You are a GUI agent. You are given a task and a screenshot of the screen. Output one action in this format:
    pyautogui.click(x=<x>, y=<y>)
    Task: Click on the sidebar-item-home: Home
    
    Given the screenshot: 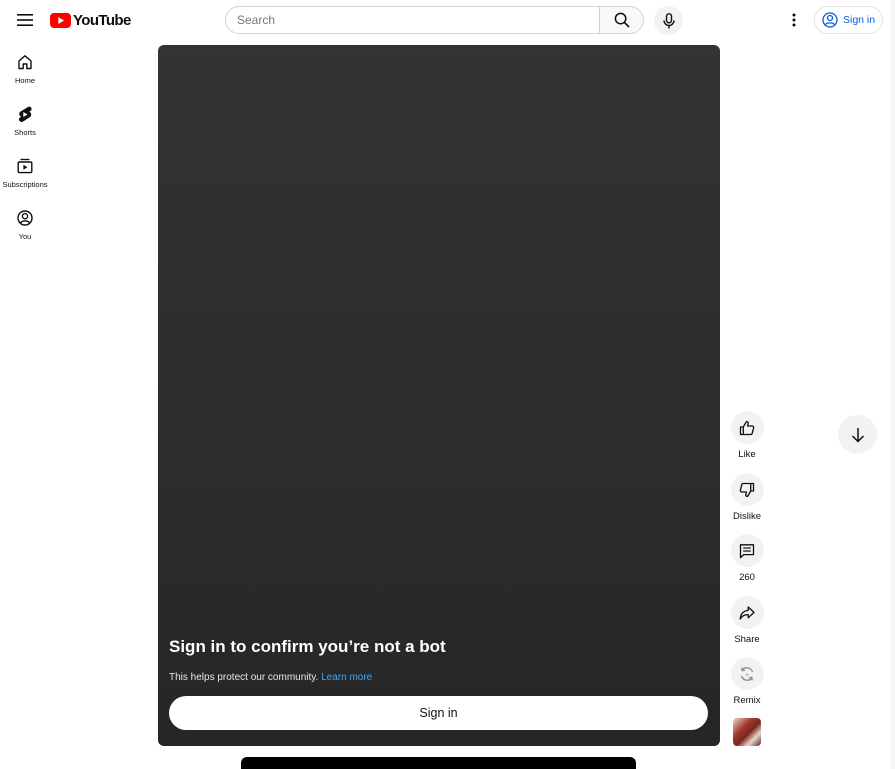 What is the action you would take?
    pyautogui.click(x=25, y=68)
    